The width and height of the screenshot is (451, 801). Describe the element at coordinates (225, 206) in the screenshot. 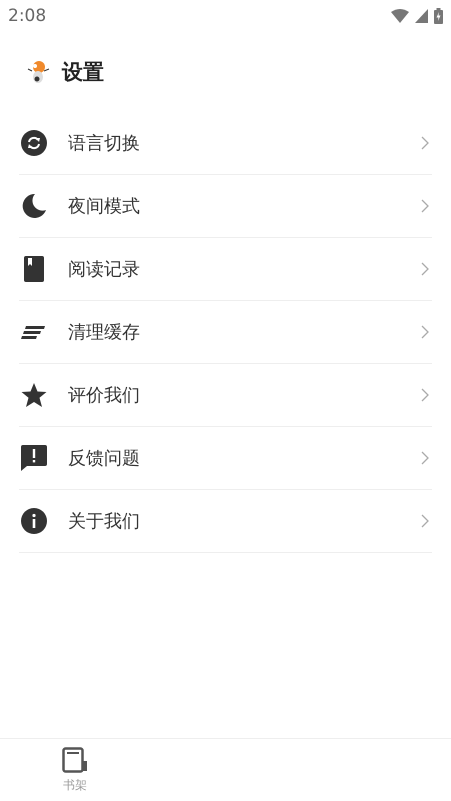

I see `settings-item: 夜间模式` at that location.